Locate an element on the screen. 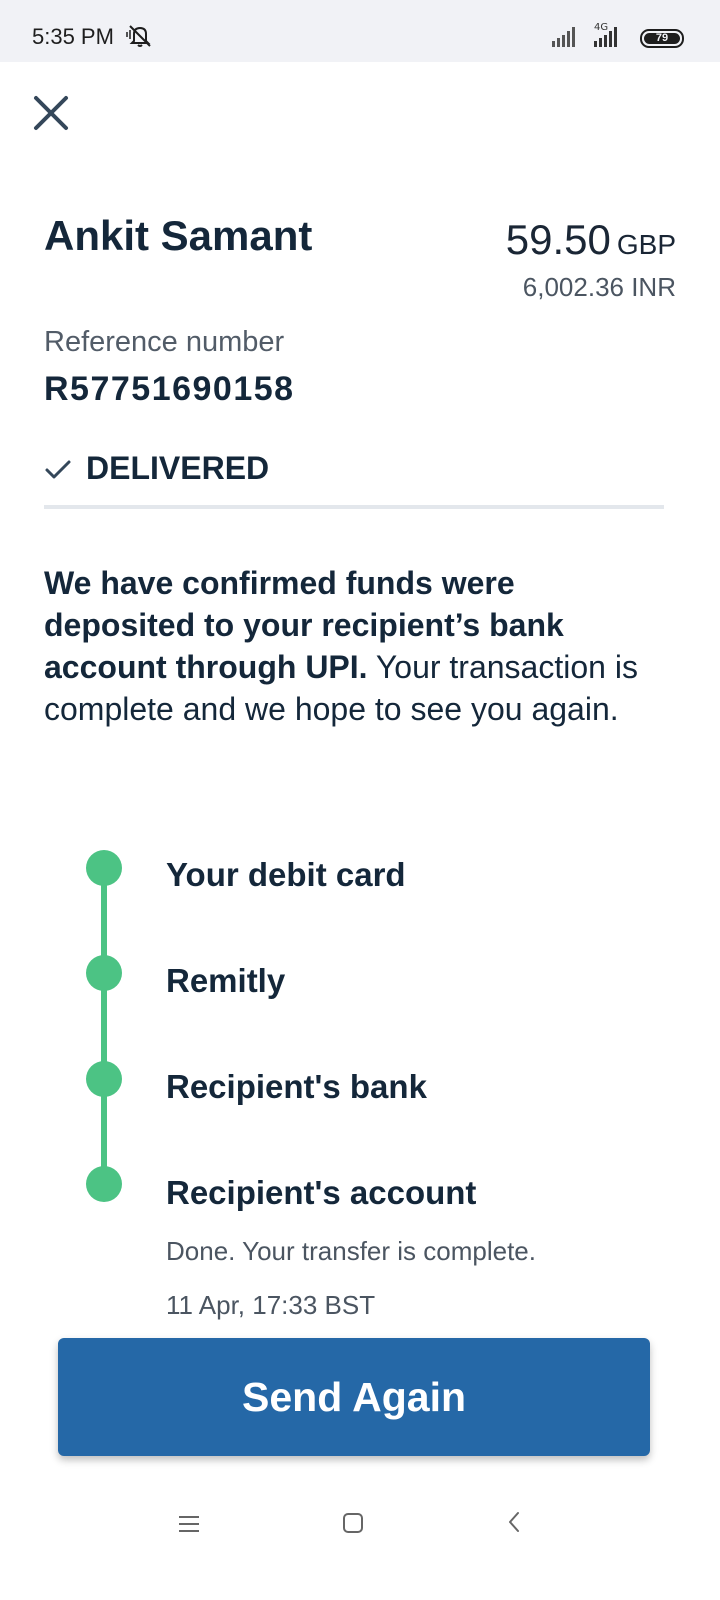 This screenshot has height=1600, width=720. nav-bar is located at coordinates (360, 1540).